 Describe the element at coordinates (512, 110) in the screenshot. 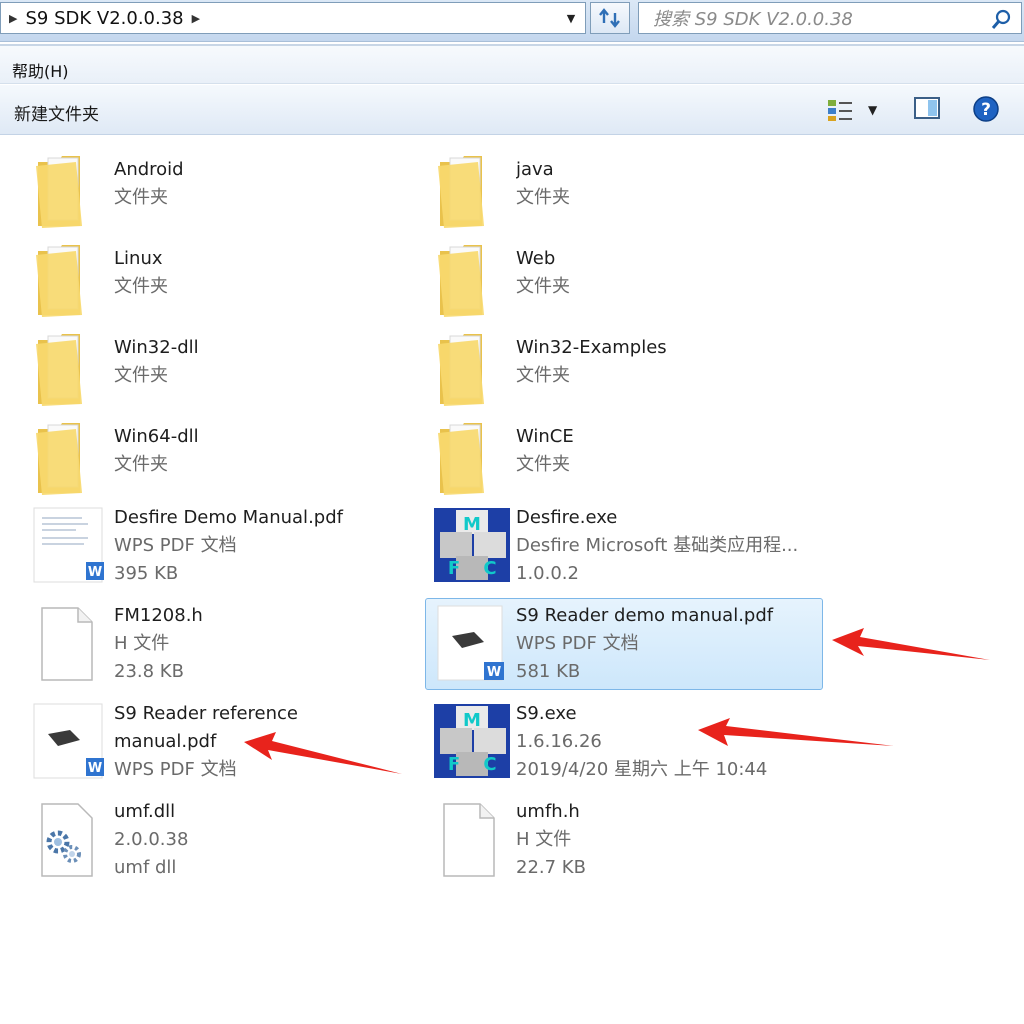

I see `command-toolbar: 新建文件夹 ▼ ?` at that location.